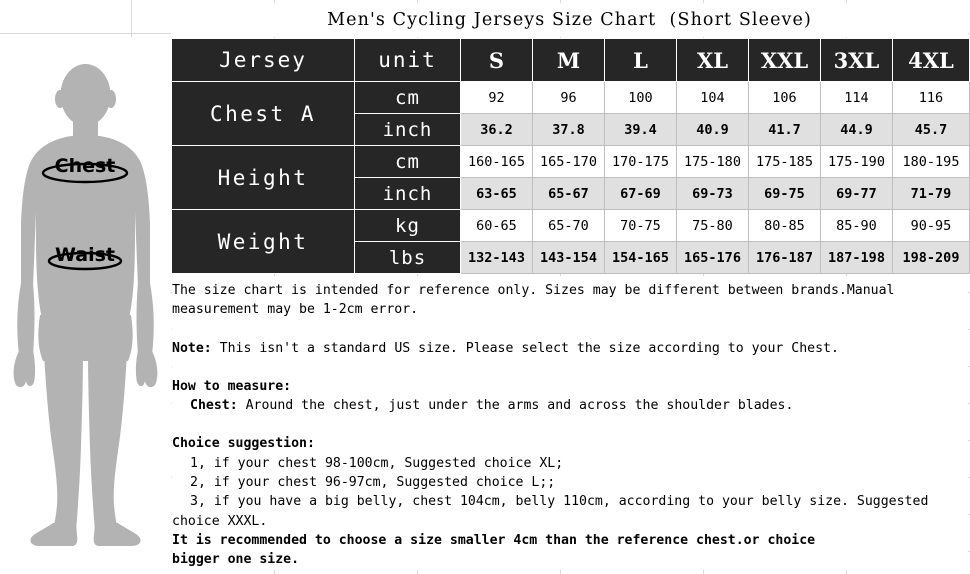 The height and width of the screenshot is (574, 970). Describe the element at coordinates (192, 348) in the screenshot. I see `note-label: Note:` at that location.